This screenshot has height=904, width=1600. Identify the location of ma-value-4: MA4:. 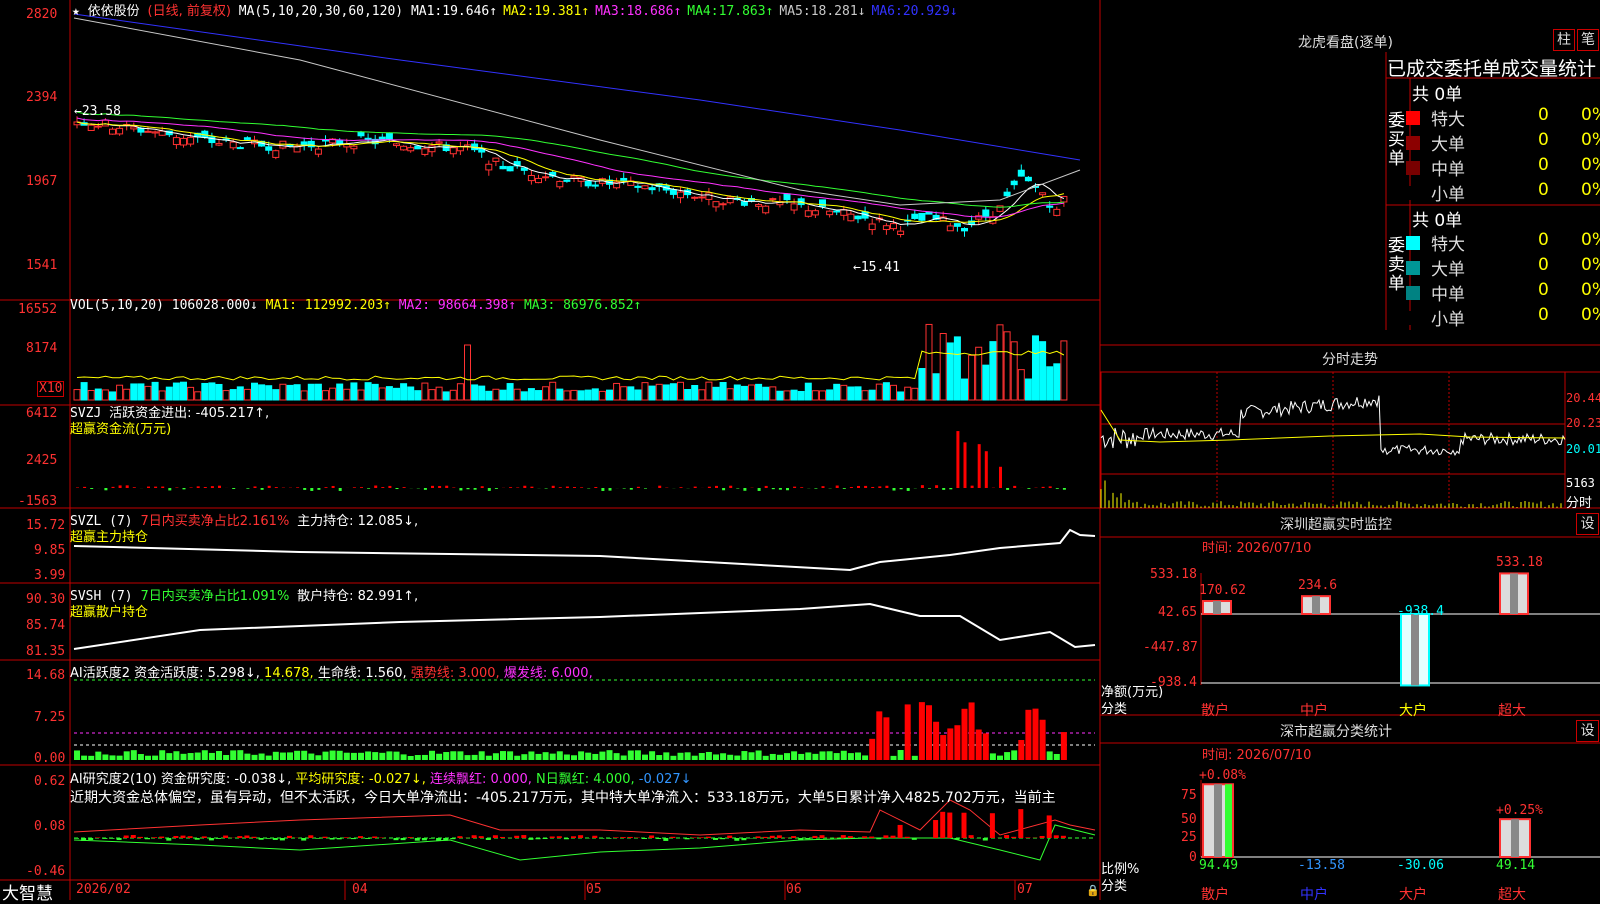
(702, 11).